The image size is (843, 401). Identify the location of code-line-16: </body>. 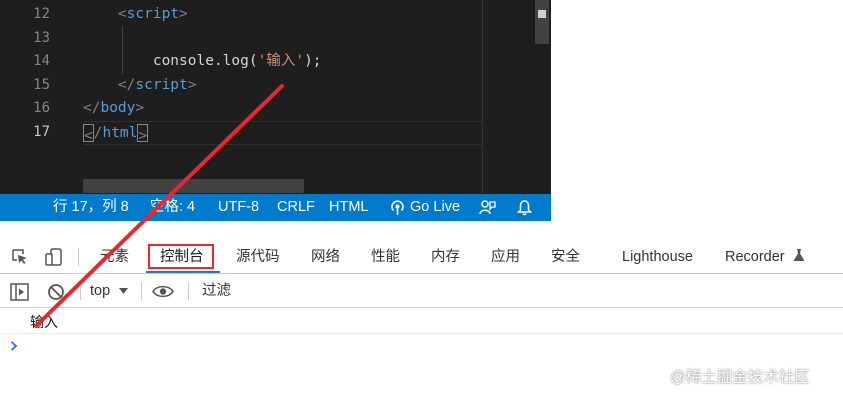
(283, 109).